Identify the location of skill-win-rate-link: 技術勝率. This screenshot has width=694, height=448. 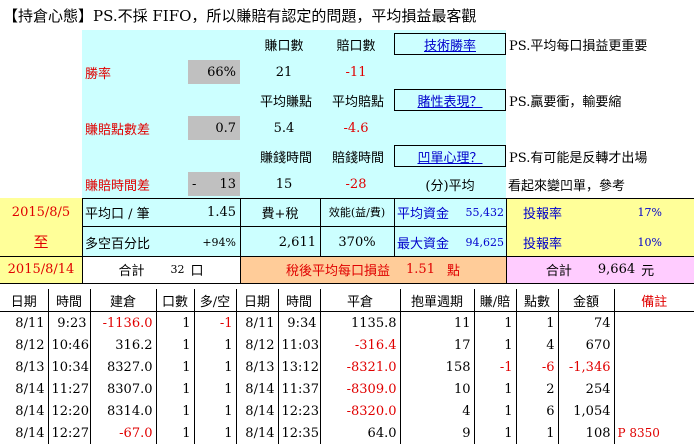
(450, 44).